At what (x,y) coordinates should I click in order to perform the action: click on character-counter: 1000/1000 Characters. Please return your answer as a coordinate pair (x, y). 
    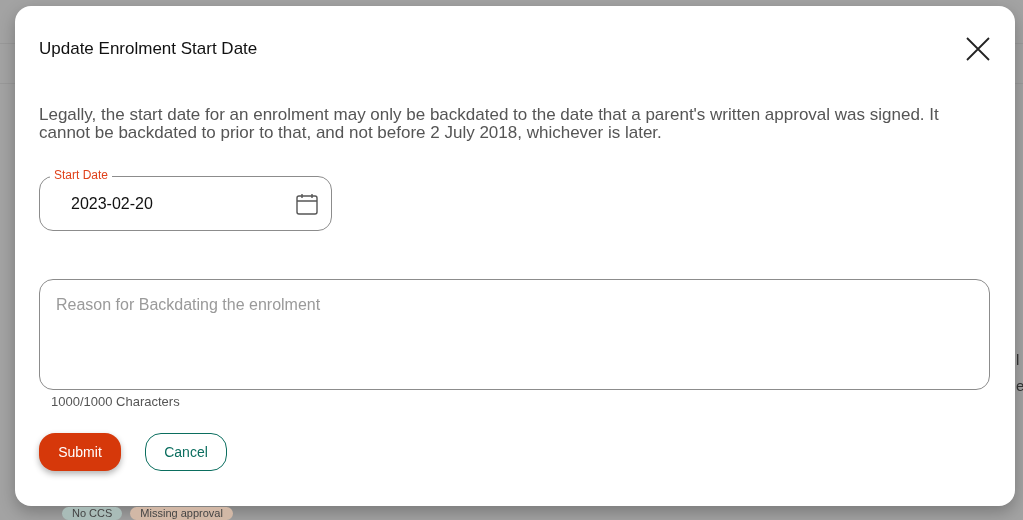
    Looking at the image, I should click on (116, 401).